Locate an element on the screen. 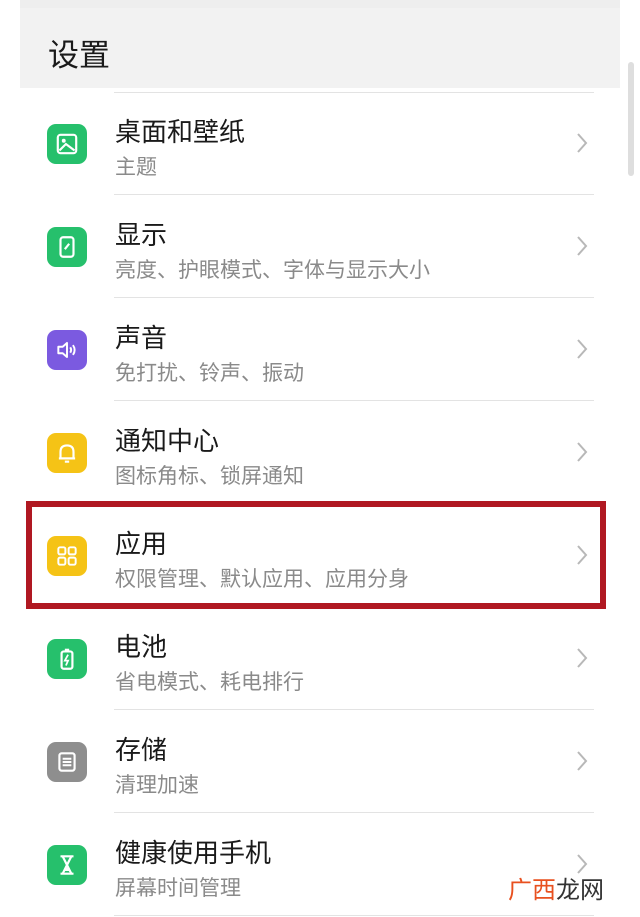 The height and width of the screenshot is (917, 640). settings-item-apps: 应用 权限管理、默认应用、应用分身 is located at coordinates (320, 555).